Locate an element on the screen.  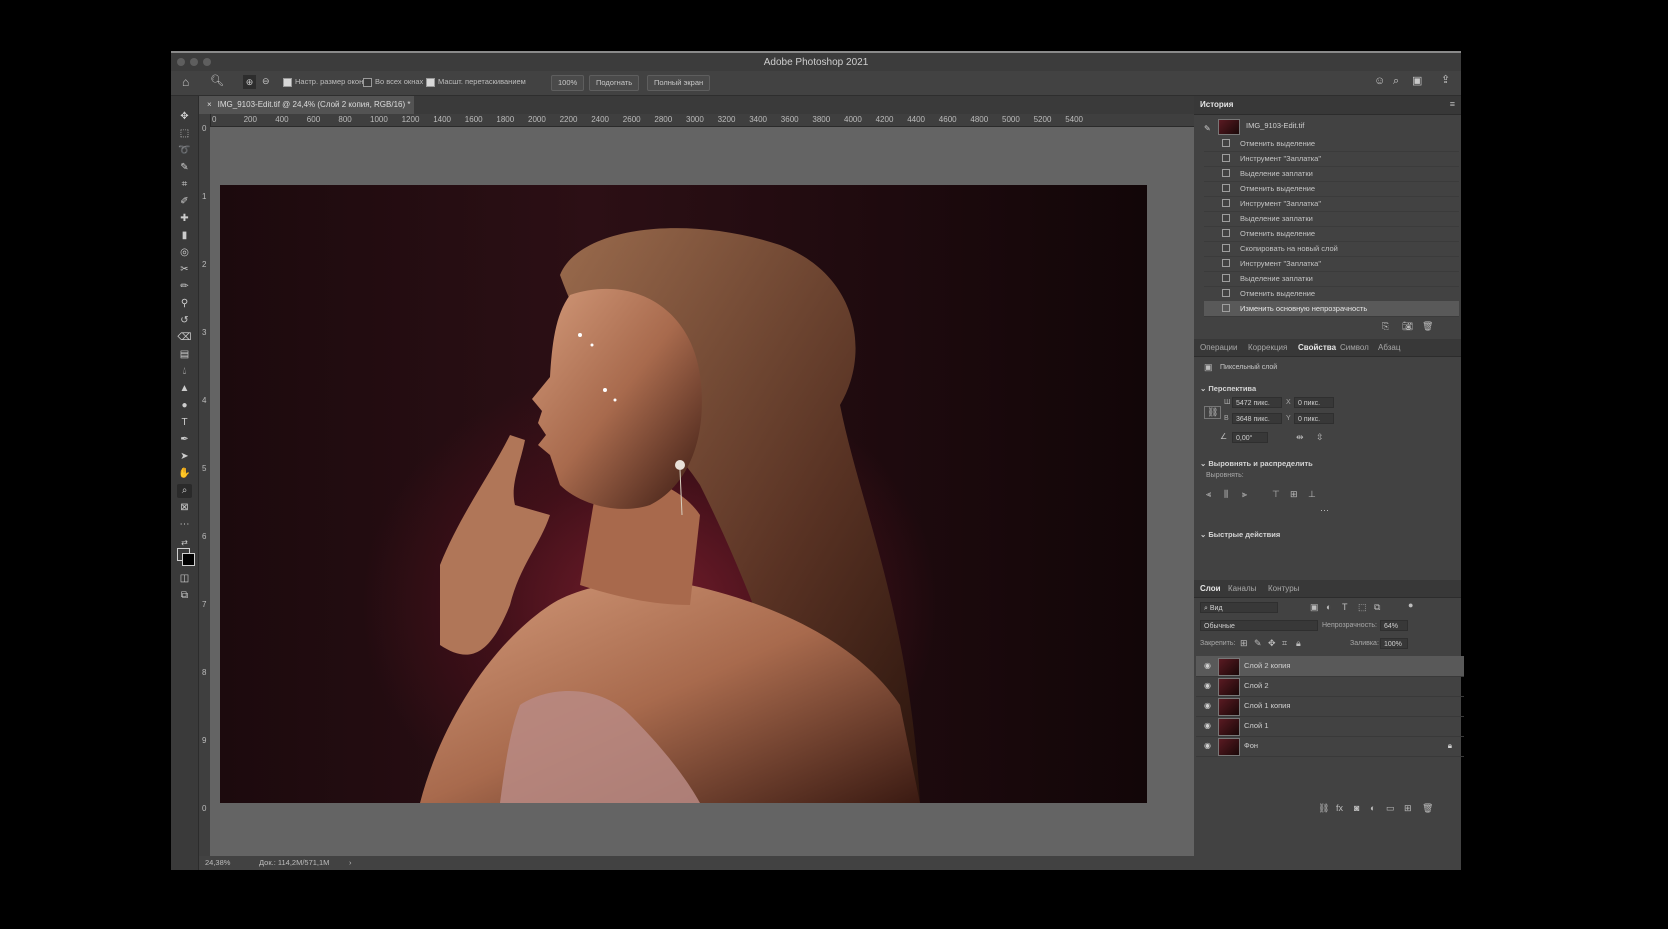
status-arrow-icon: › is located at coordinates (350, 863).